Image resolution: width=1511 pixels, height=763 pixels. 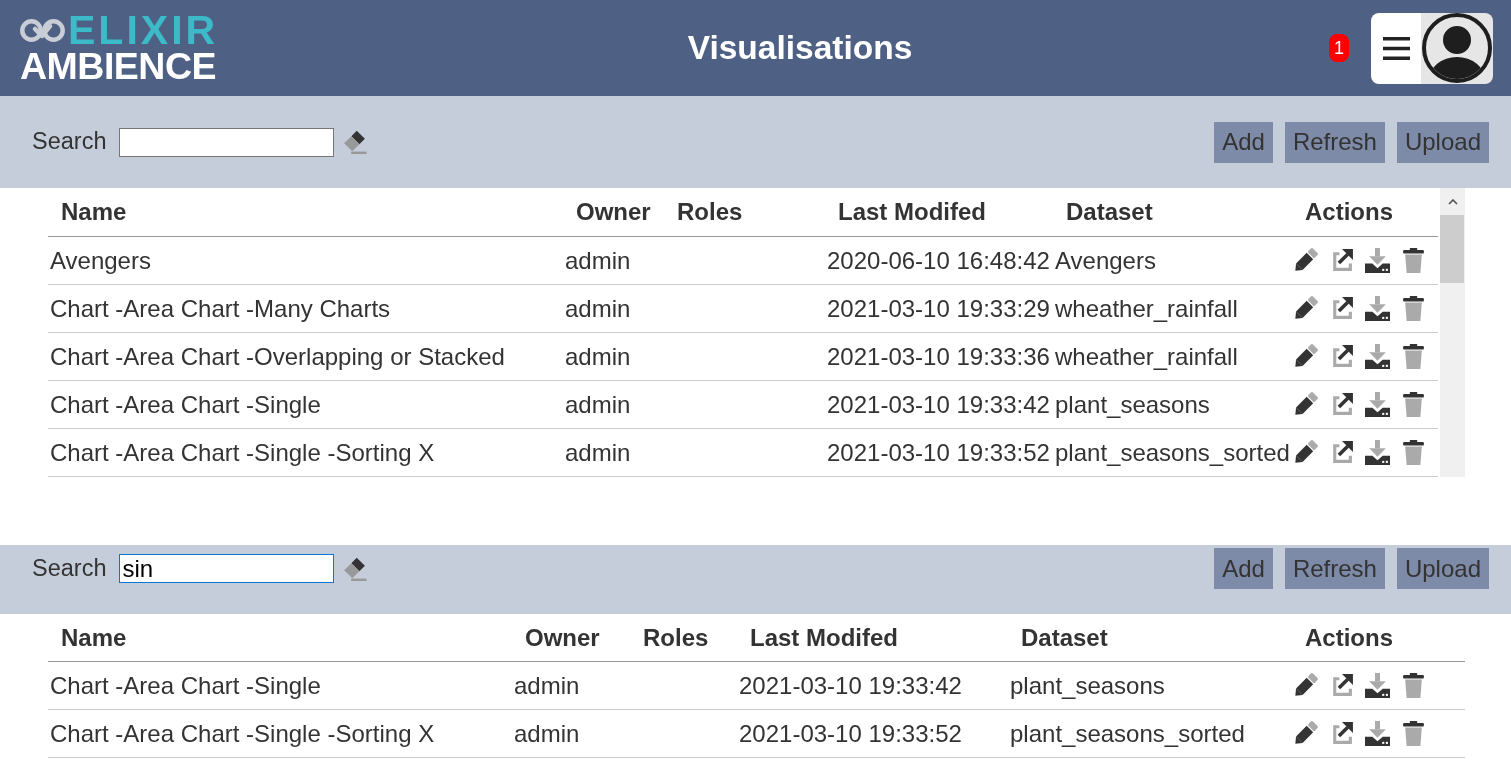 I want to click on scrollbar-track, so click(x=1452, y=332).